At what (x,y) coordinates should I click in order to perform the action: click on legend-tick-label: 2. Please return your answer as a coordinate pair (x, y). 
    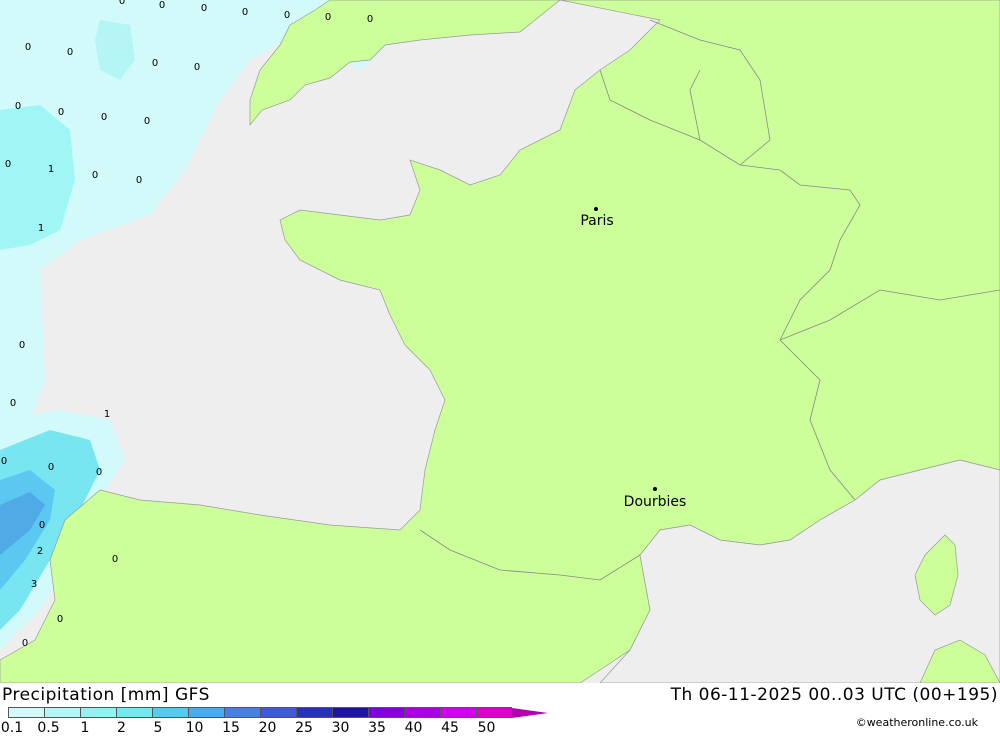
    Looking at the image, I should click on (121, 728).